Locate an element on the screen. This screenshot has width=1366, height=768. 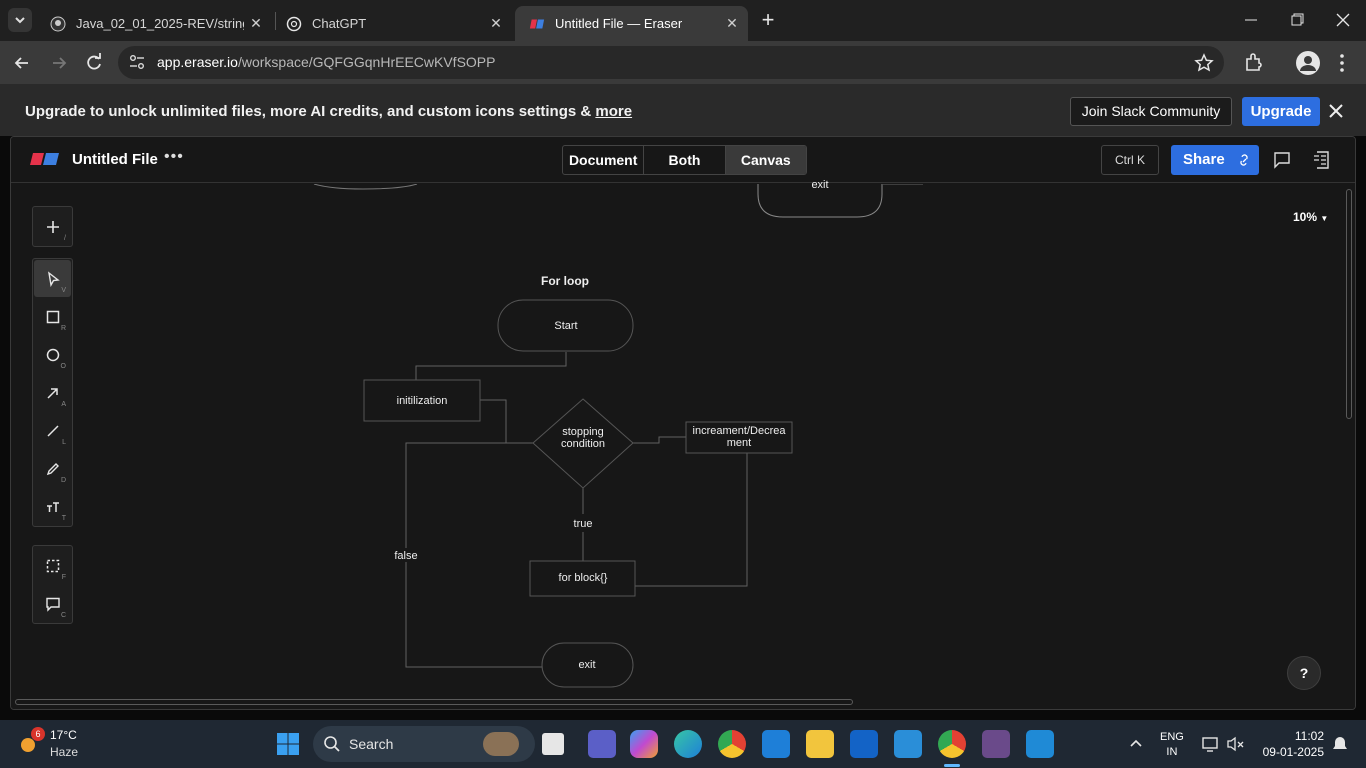
init-label: initilization is located at coordinates (422, 401).